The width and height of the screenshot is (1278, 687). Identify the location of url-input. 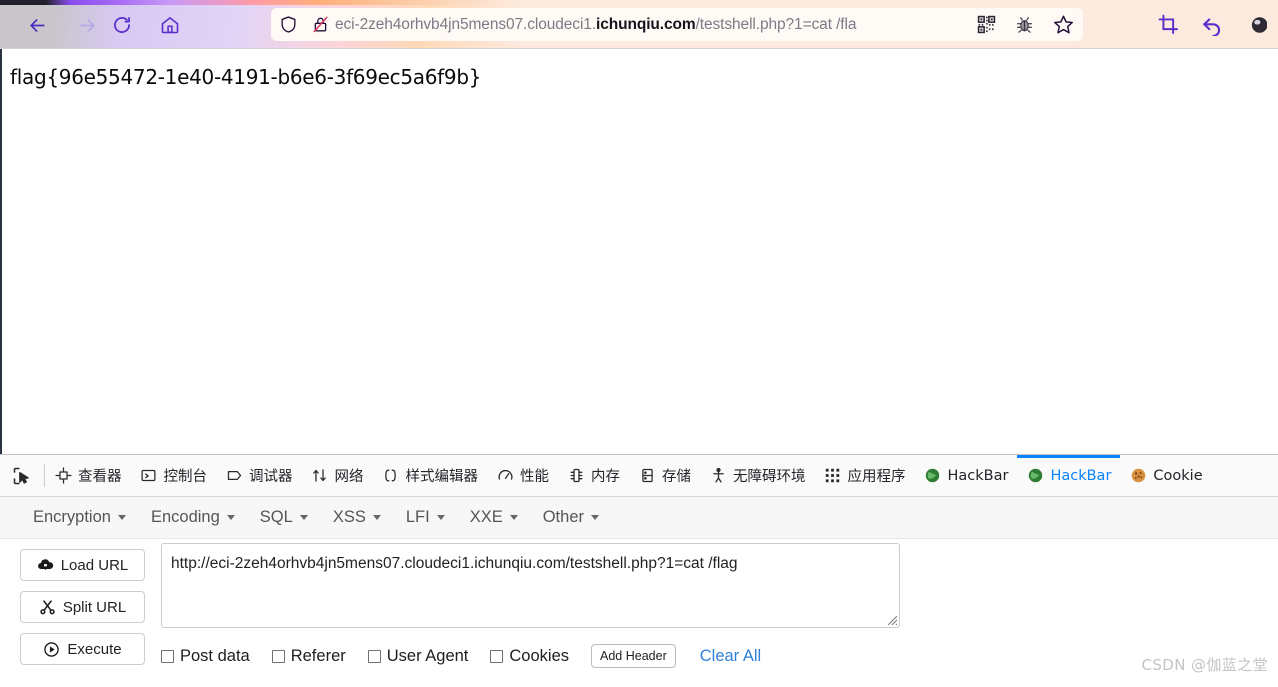
(530, 585).